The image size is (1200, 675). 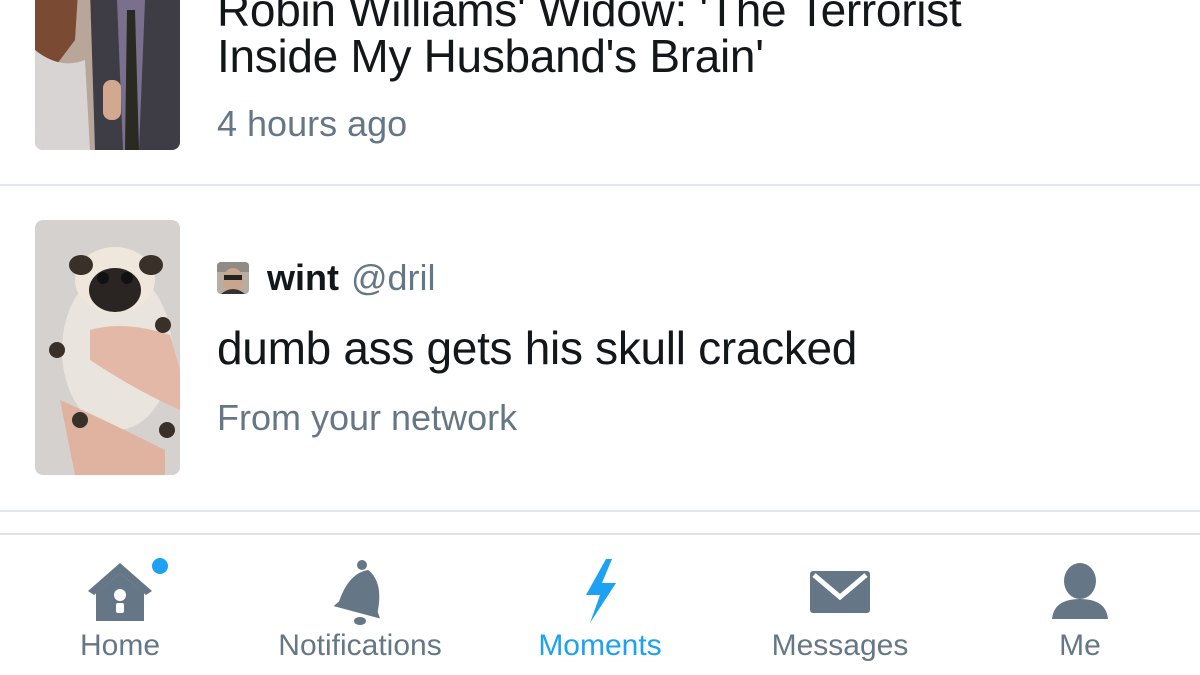 What do you see at coordinates (120, 592) in the screenshot?
I see `home-icon` at bounding box center [120, 592].